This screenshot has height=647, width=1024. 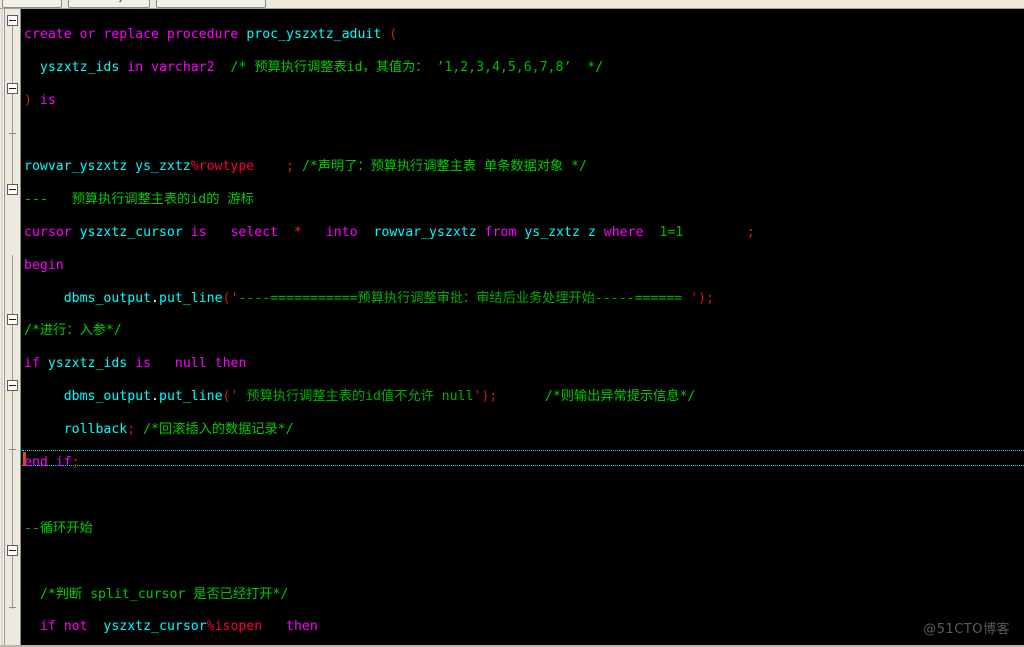 I want to click on code-line: end if;, so click(x=524, y=463).